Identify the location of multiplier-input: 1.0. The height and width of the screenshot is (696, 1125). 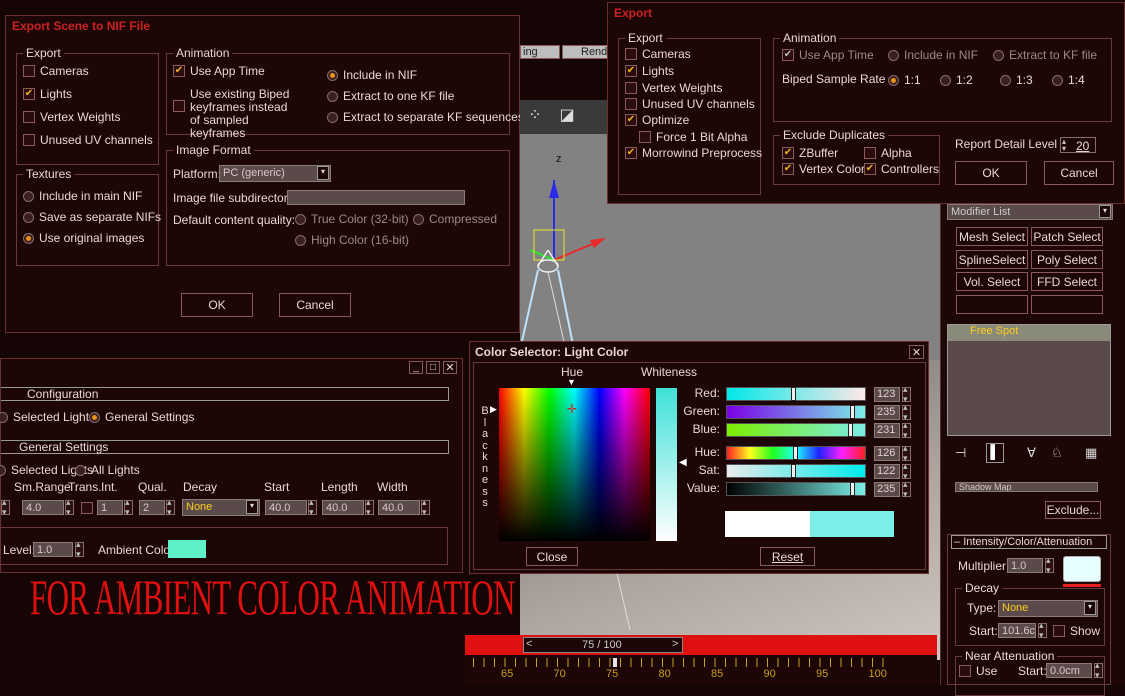
(1025, 565).